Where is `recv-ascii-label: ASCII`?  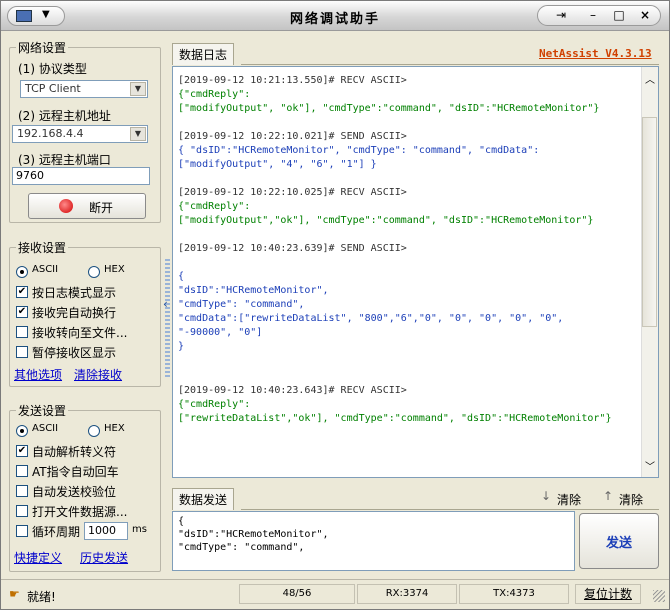 recv-ascii-label: ASCII is located at coordinates (45, 269).